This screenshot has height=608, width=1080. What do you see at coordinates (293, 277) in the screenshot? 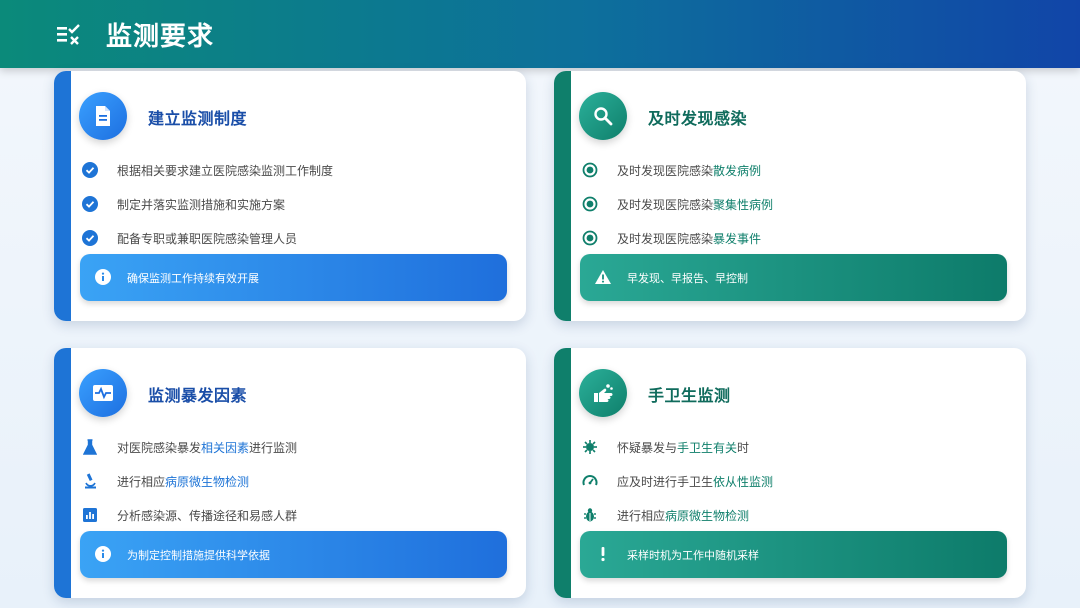
I see `card-banner: 确保监测工作持续有效开展` at bounding box center [293, 277].